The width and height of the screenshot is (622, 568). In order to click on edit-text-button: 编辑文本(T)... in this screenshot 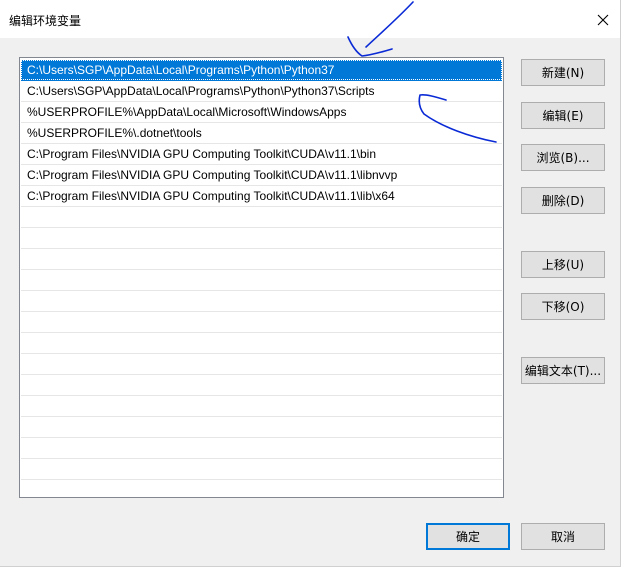, I will do `click(563, 370)`.